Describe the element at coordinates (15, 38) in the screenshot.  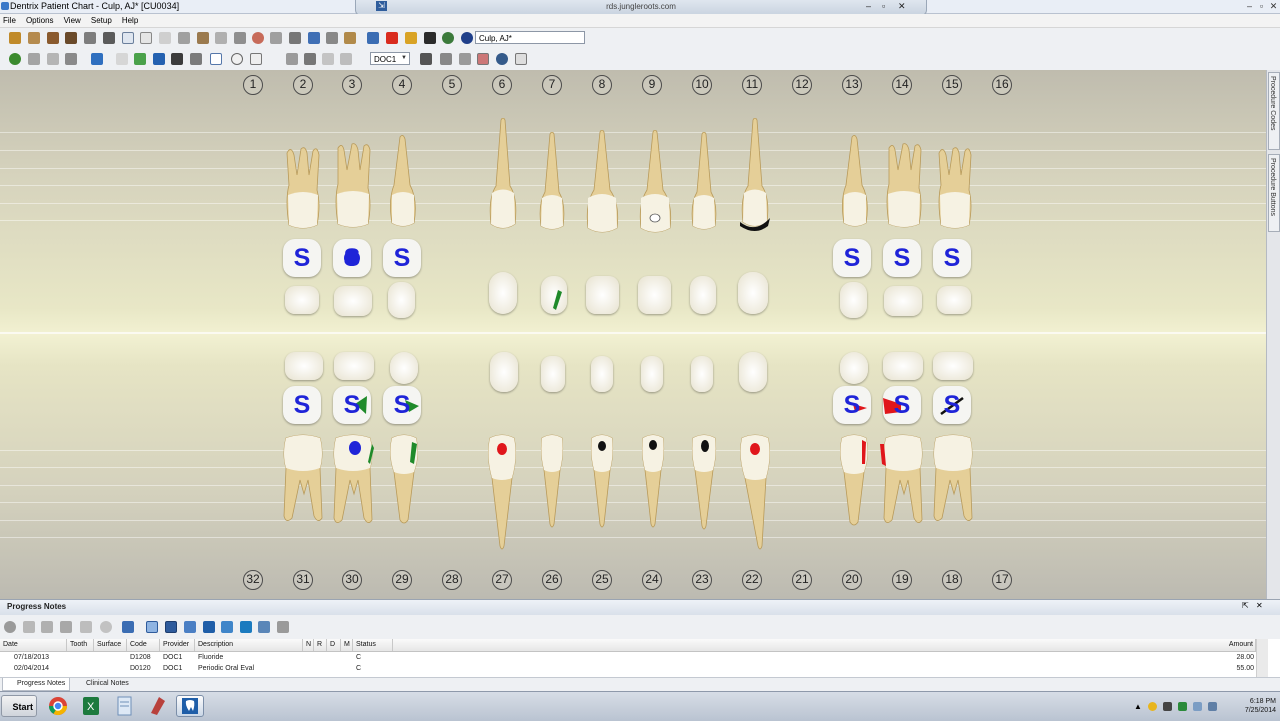
I see `appointment-book-icon` at that location.